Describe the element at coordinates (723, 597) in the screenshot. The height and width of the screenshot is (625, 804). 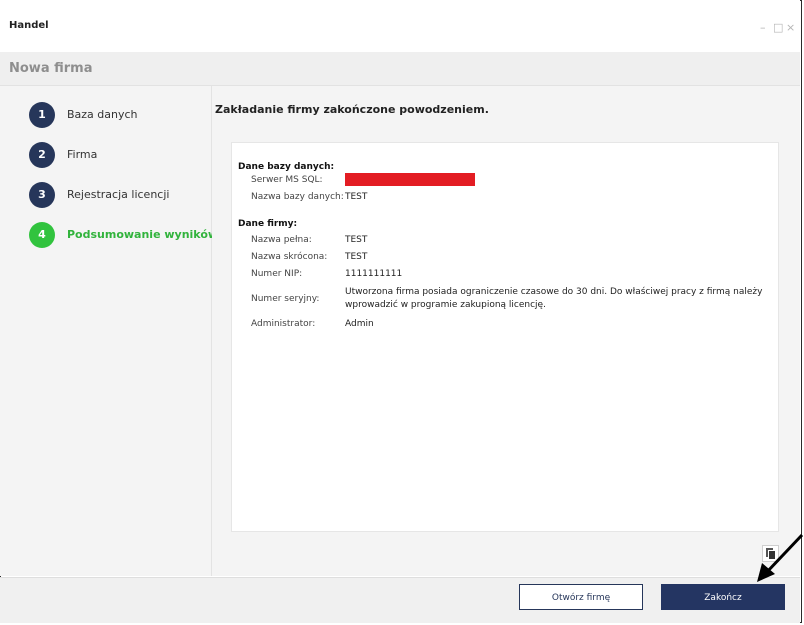
I see `finish-button: Zakończ` at that location.